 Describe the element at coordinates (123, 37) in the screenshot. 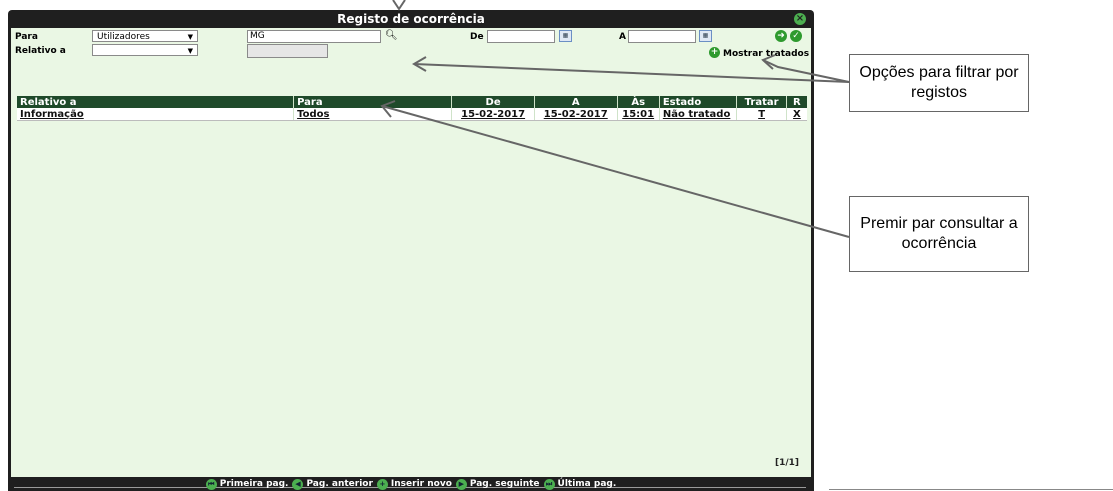

I see `para-select-value: Utilizadores` at that location.